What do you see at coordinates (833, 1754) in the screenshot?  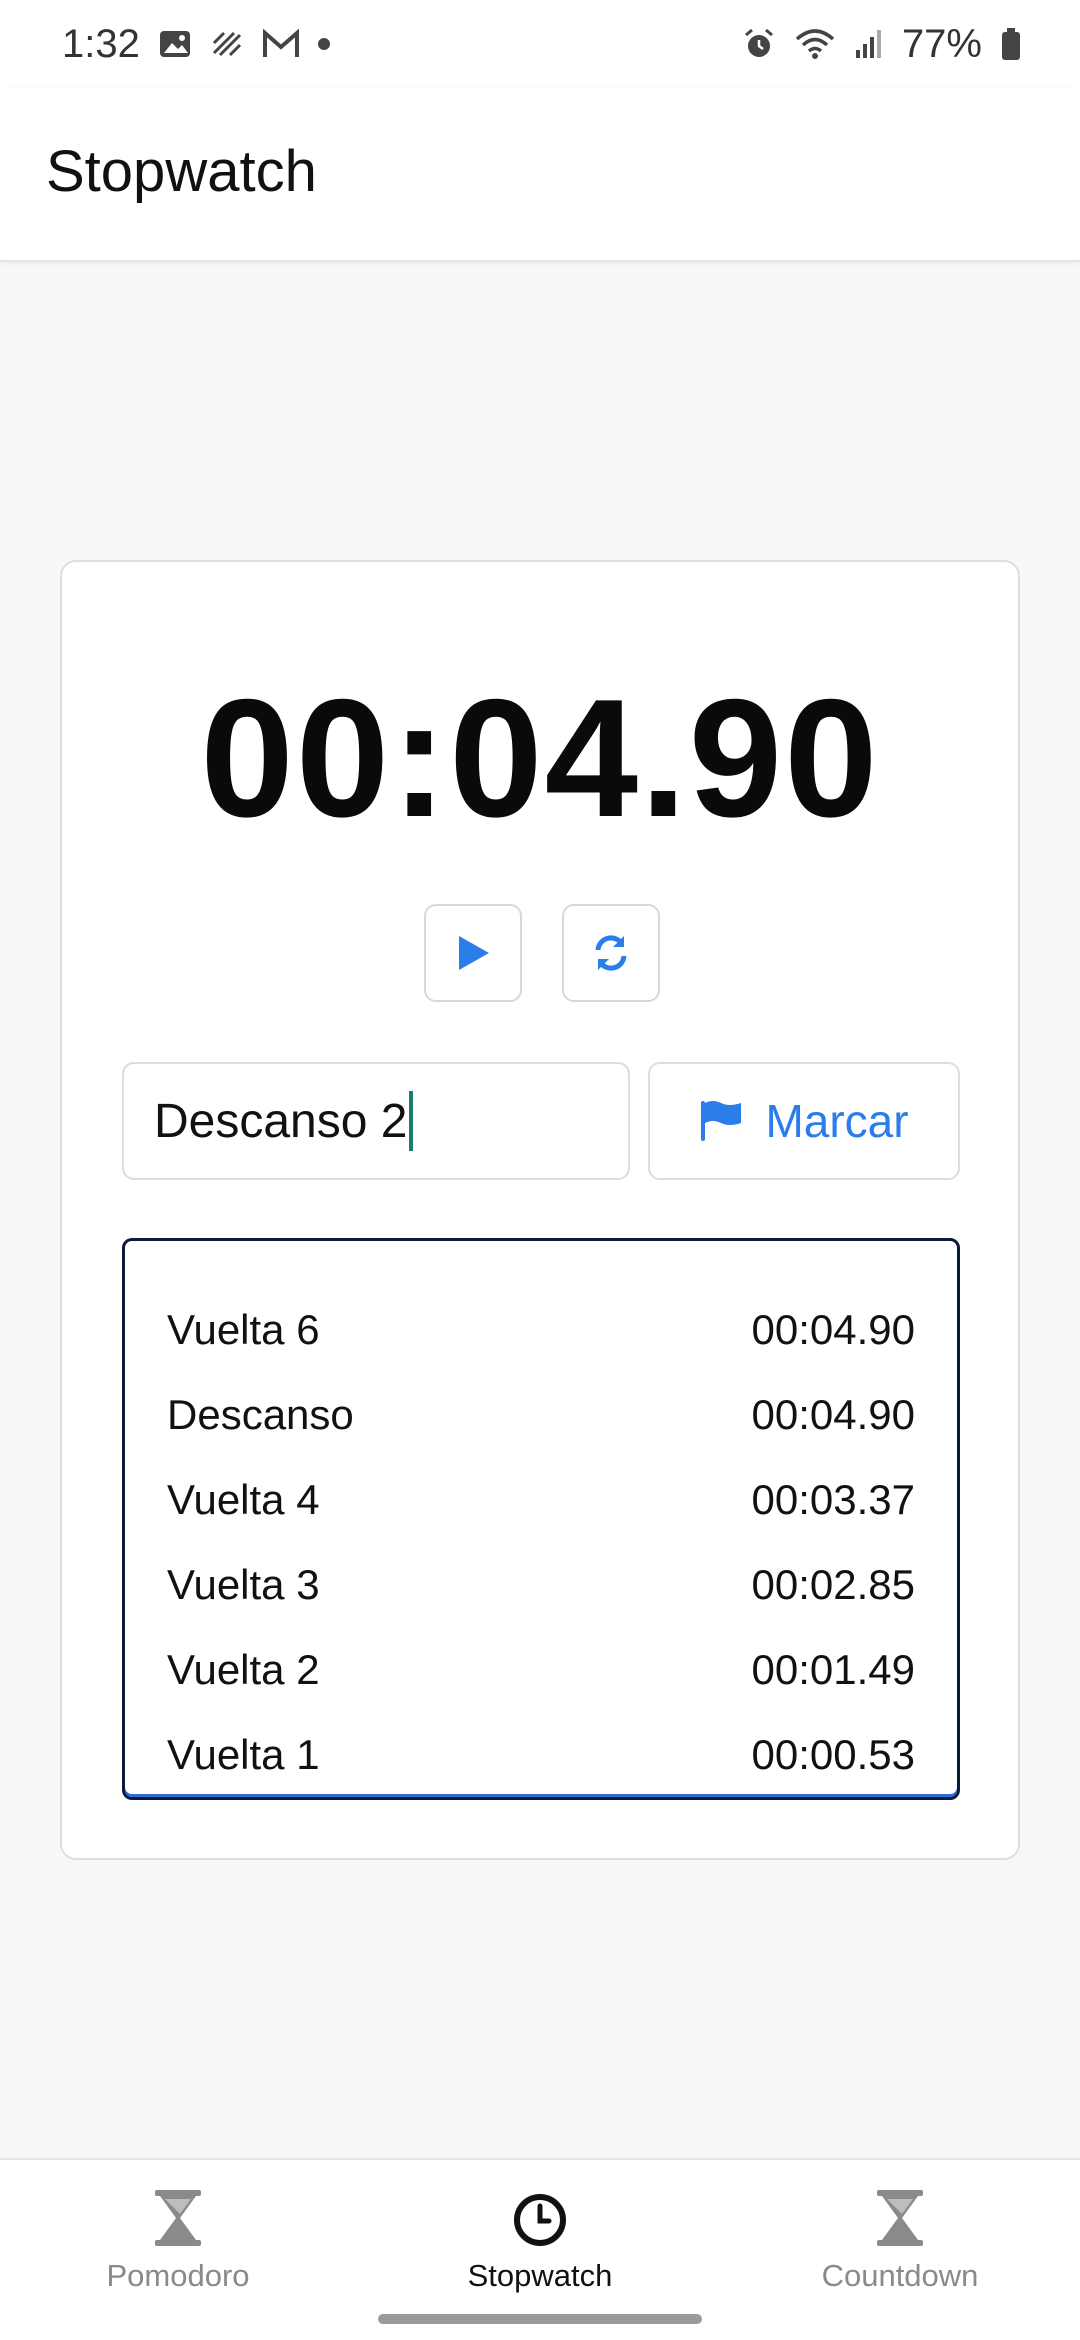 I see `lap-time: 00:00.53` at bounding box center [833, 1754].